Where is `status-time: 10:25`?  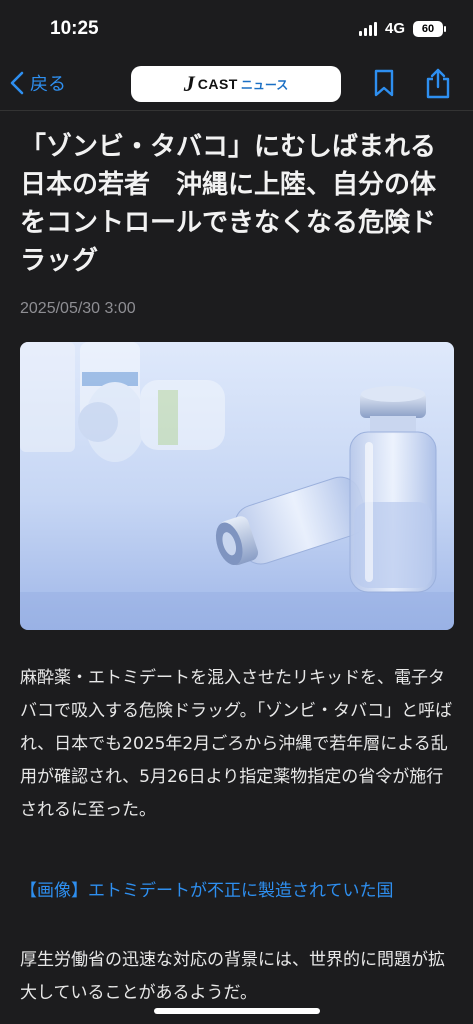
status-time: 10:25 is located at coordinates (74, 28).